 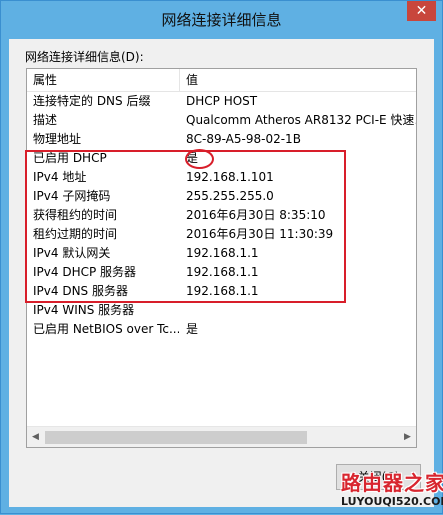 What do you see at coordinates (221, 158) in the screenshot?
I see `table-row: 已启用 DHCP 是` at bounding box center [221, 158].